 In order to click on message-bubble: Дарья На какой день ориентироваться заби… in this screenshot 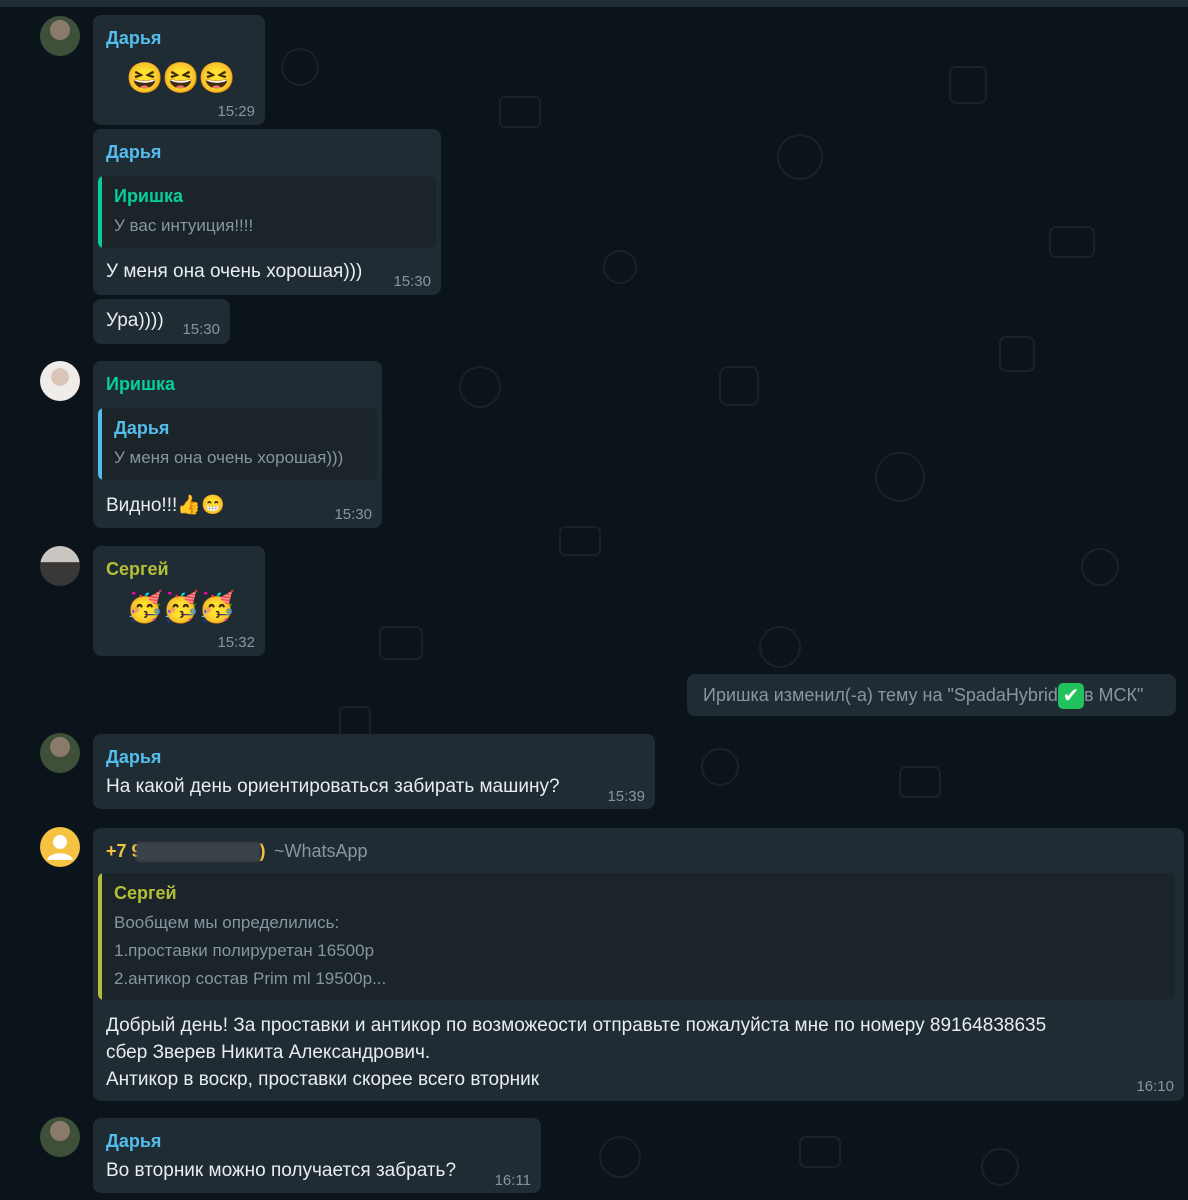, I will do `click(374, 771)`.